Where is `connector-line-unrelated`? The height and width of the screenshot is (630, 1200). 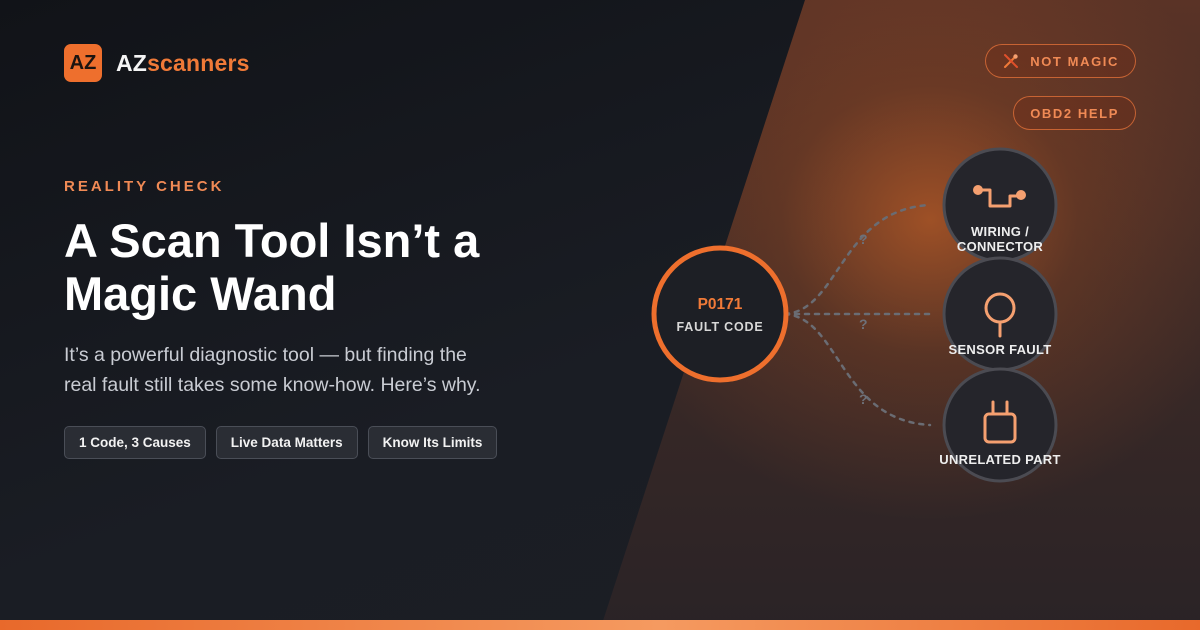 connector-line-unrelated is located at coordinates (857, 369).